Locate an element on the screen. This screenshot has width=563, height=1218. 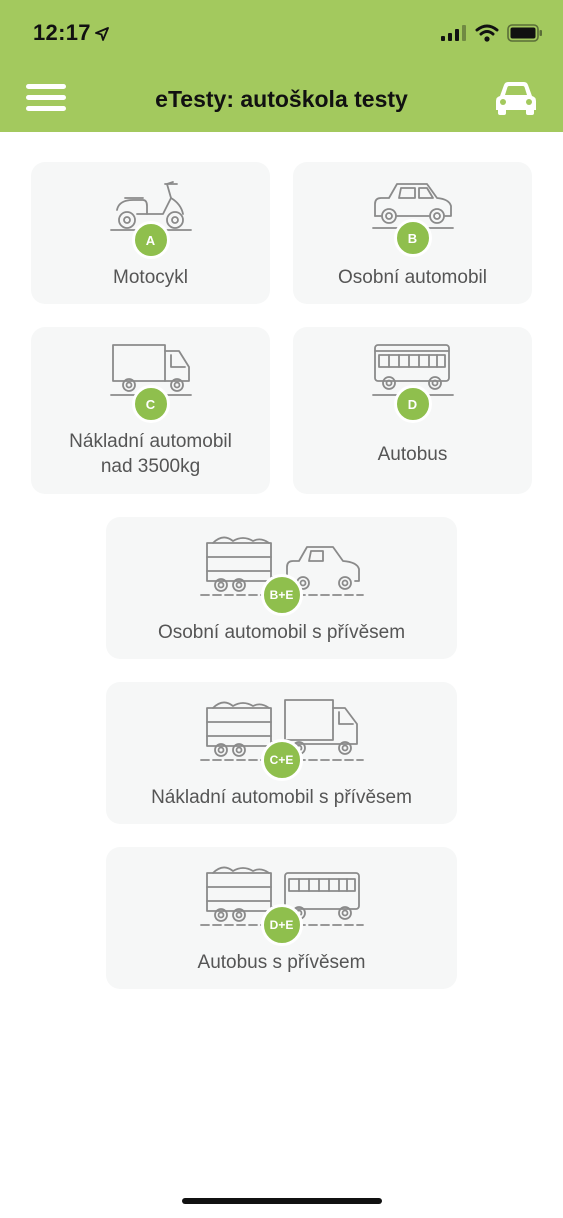
category-badge: A is located at coordinates (150, 240).